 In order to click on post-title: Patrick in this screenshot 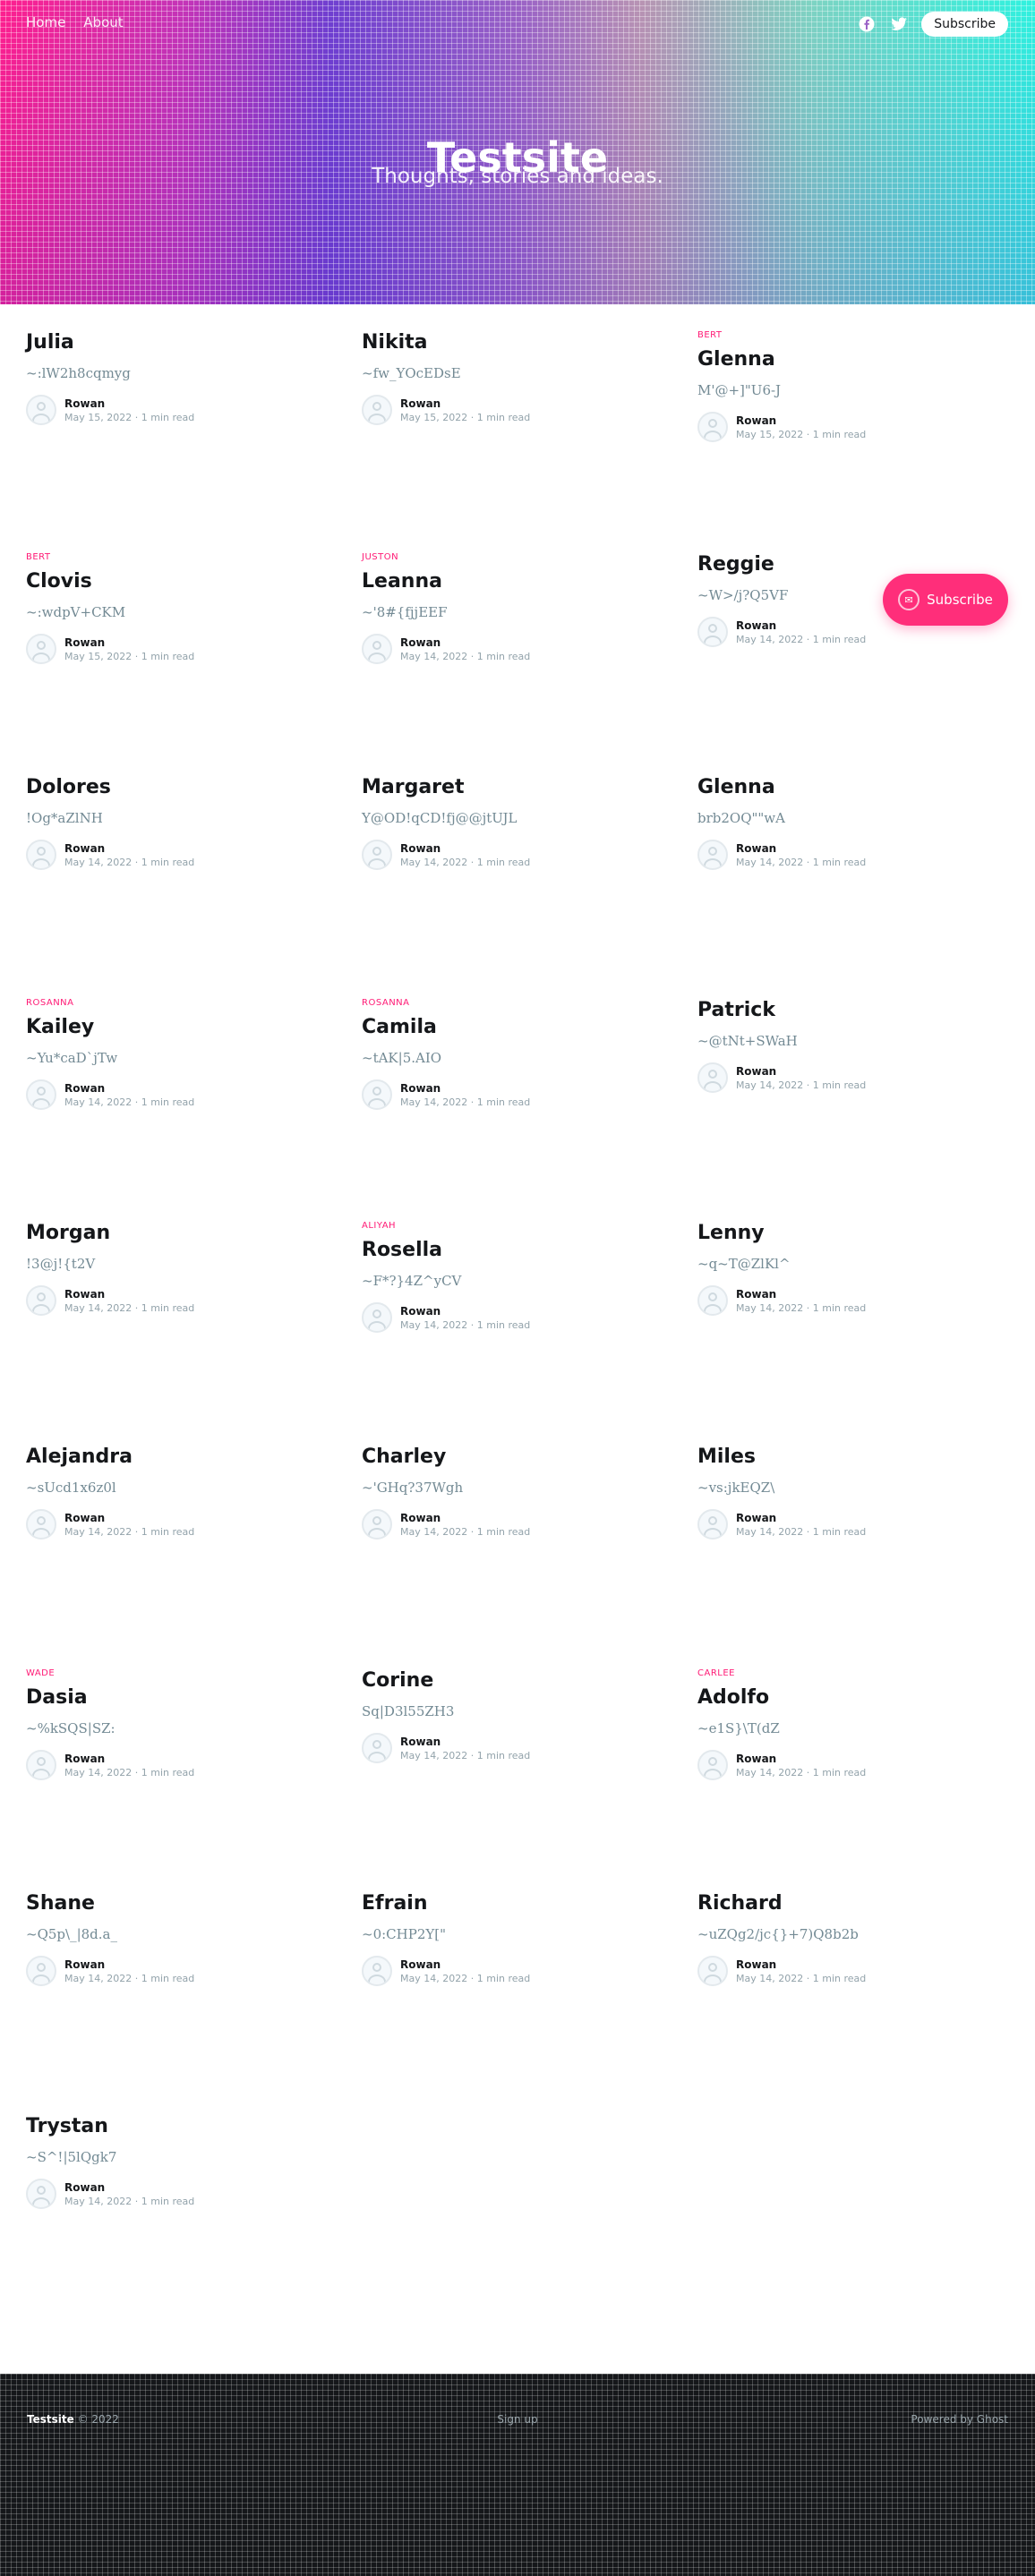, I will do `click(845, 1010)`.